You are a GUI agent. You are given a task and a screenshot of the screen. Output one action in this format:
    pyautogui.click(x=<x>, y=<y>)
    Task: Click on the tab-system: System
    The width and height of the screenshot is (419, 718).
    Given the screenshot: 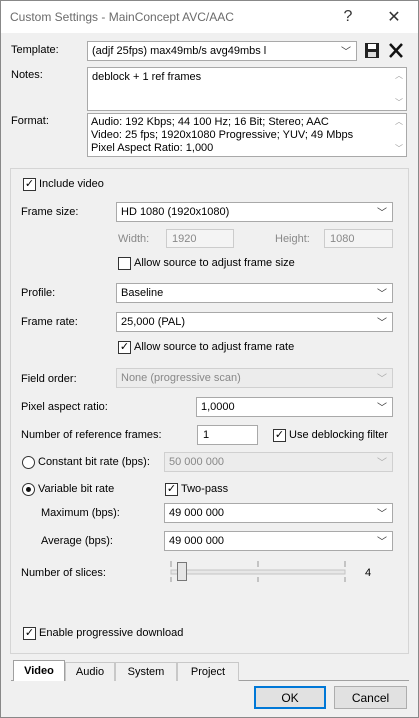 What is the action you would take?
    pyautogui.click(x=146, y=671)
    